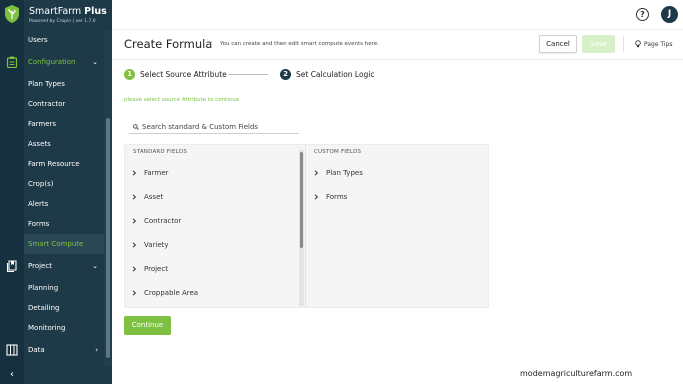  What do you see at coordinates (43, 288) in the screenshot?
I see `sidebar-item-label: Planning` at bounding box center [43, 288].